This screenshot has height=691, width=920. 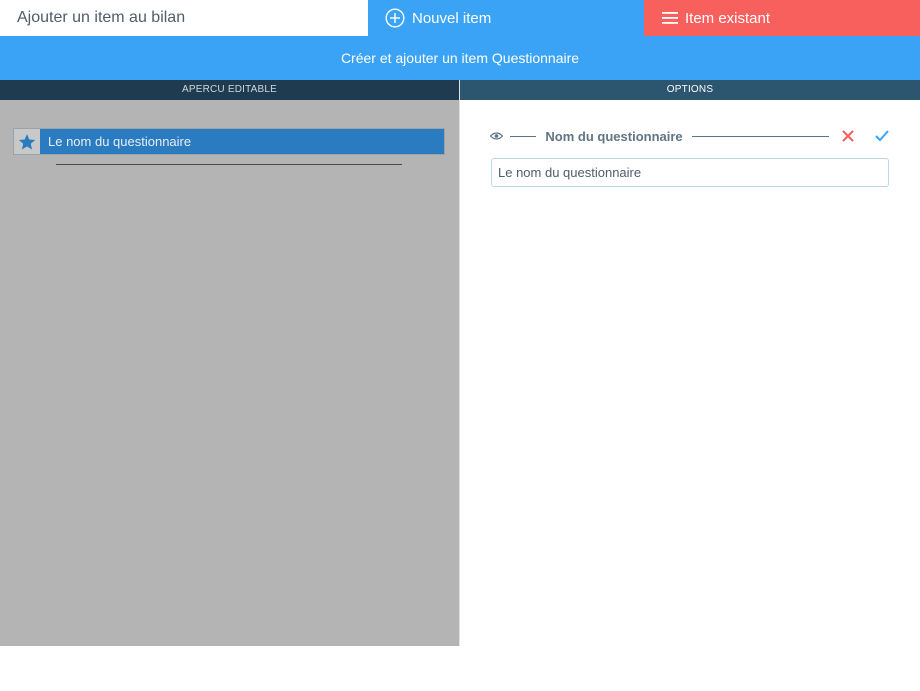 What do you see at coordinates (496, 136) in the screenshot?
I see `eye-icon` at bounding box center [496, 136].